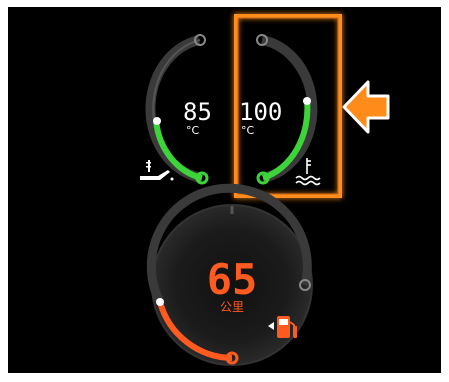 The image size is (449, 382). Describe the element at coordinates (248, 130) in the screenshot. I see `coolant-temp-unit: °C` at that location.